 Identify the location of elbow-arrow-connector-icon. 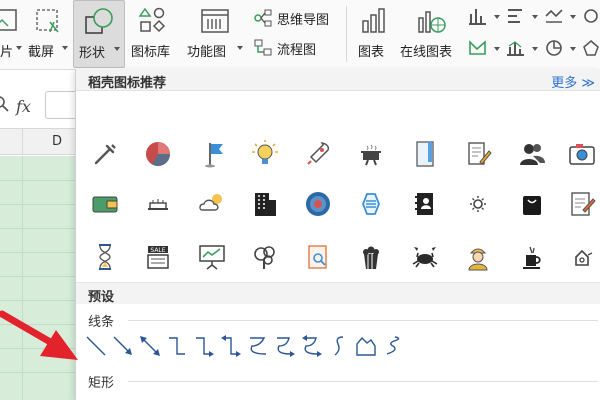
(204, 346).